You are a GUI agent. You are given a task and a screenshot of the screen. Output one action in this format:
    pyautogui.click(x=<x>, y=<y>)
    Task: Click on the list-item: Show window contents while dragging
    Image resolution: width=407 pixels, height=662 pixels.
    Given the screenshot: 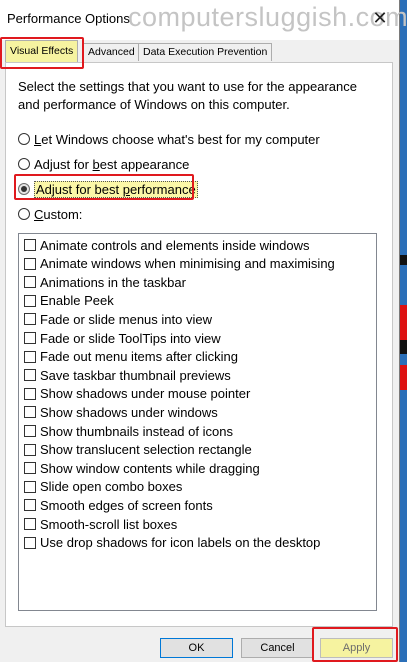 What is the action you would take?
    pyautogui.click(x=142, y=468)
    